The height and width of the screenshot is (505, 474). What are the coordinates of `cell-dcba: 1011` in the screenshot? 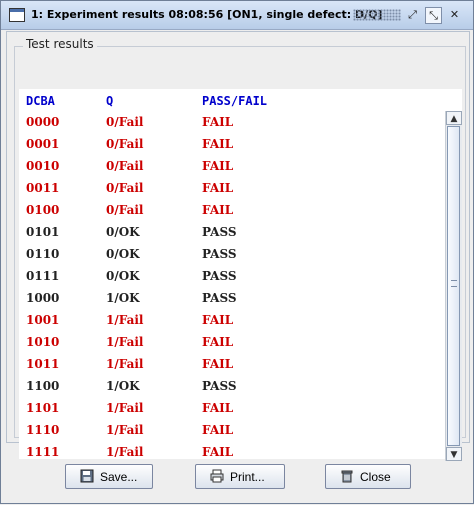 It's located at (43, 364).